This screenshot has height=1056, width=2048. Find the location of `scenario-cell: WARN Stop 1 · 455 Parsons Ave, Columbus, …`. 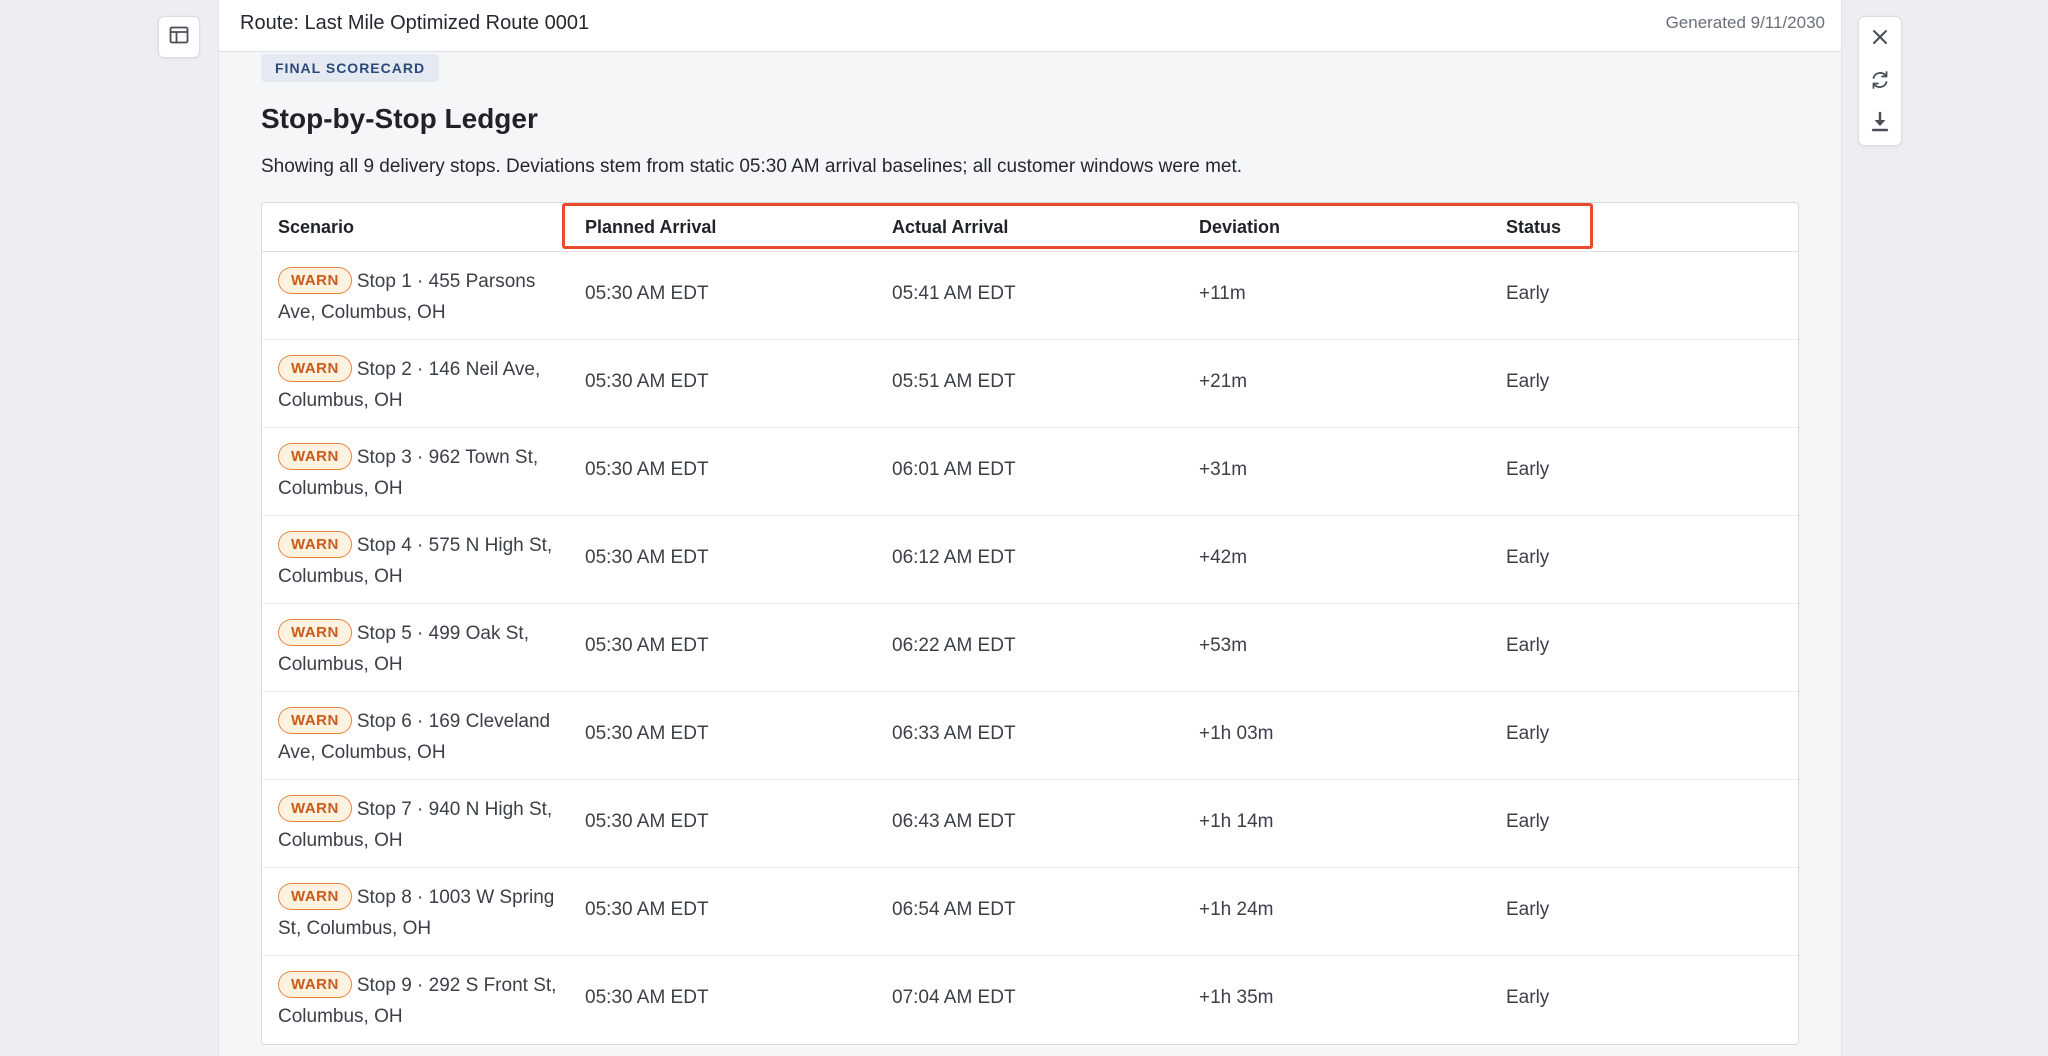

scenario-cell: WARN Stop 1 · 455 Parsons Ave, Columbus, … is located at coordinates (423, 297).